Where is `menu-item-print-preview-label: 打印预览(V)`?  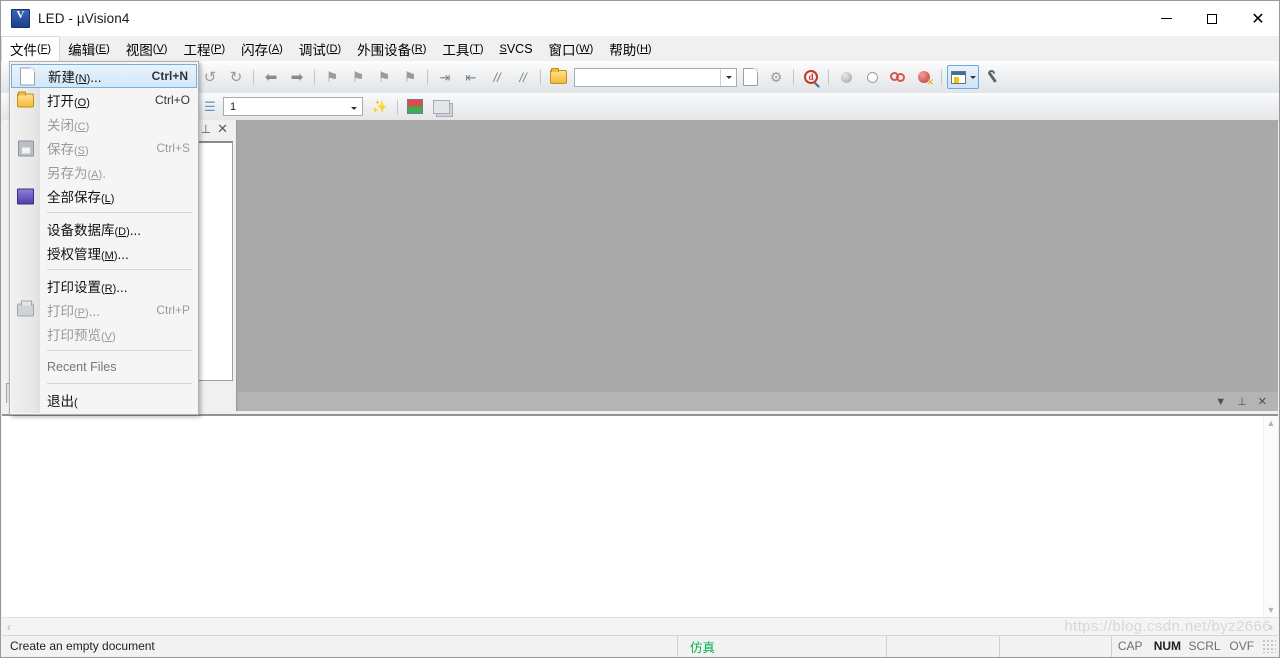 menu-item-print-preview-label: 打印预览(V) is located at coordinates (81, 335).